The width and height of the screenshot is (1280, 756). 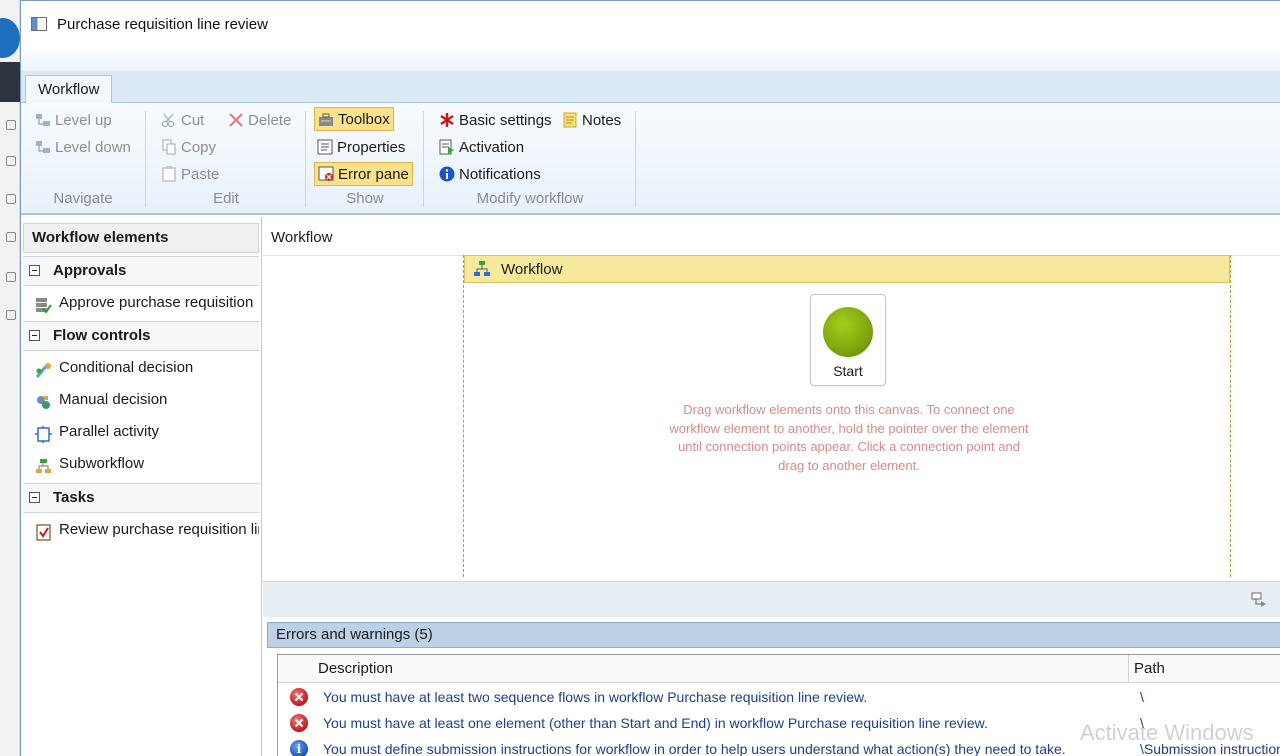 I want to click on toolbox-item-conditional-decision: Conditional decision, so click(x=141, y=368).